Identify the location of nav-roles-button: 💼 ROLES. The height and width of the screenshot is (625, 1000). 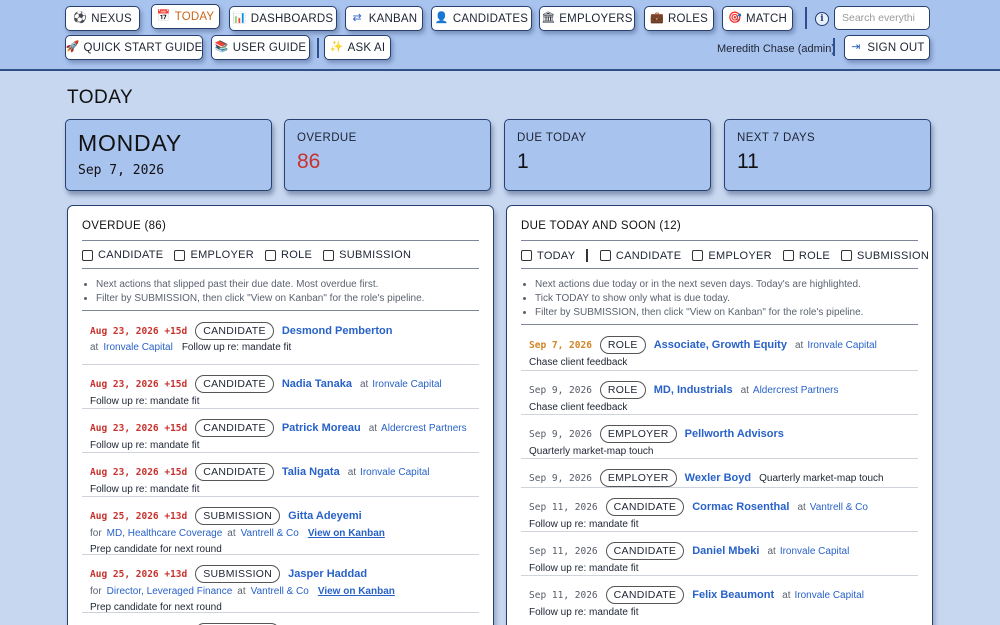
(679, 18).